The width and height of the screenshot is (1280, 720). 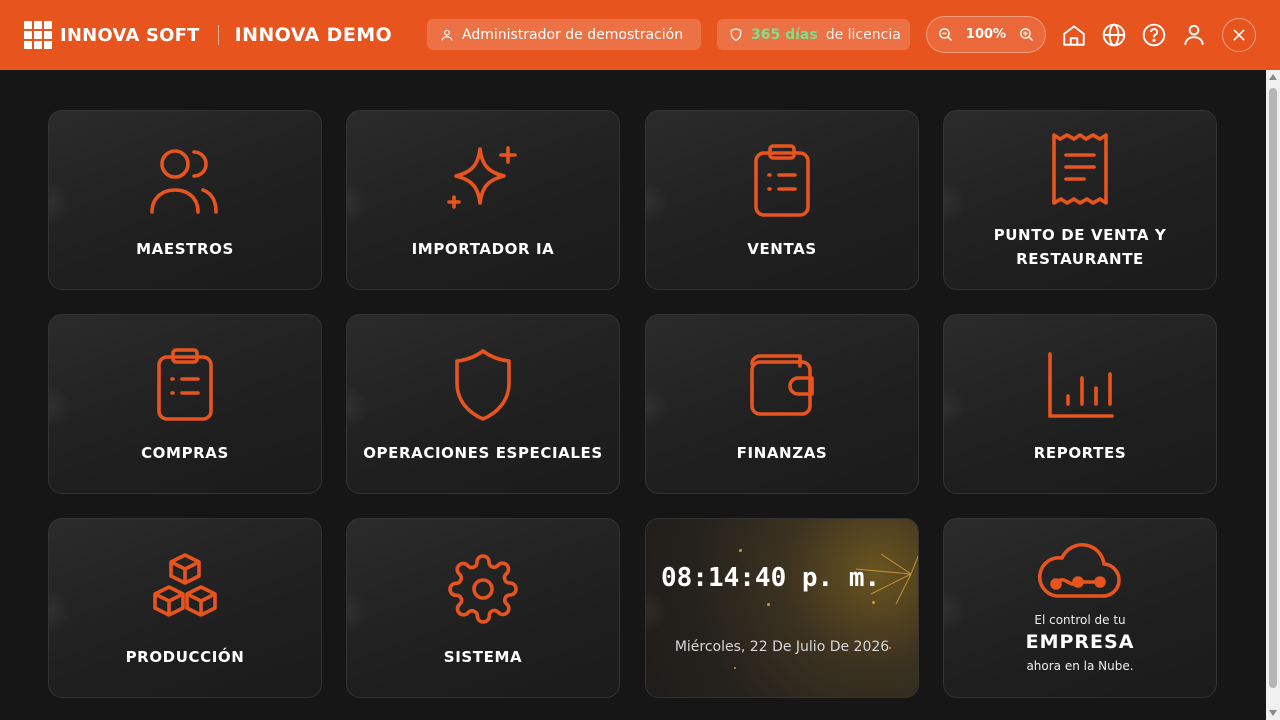 I want to click on zoom-out-icon, so click(x=945, y=35).